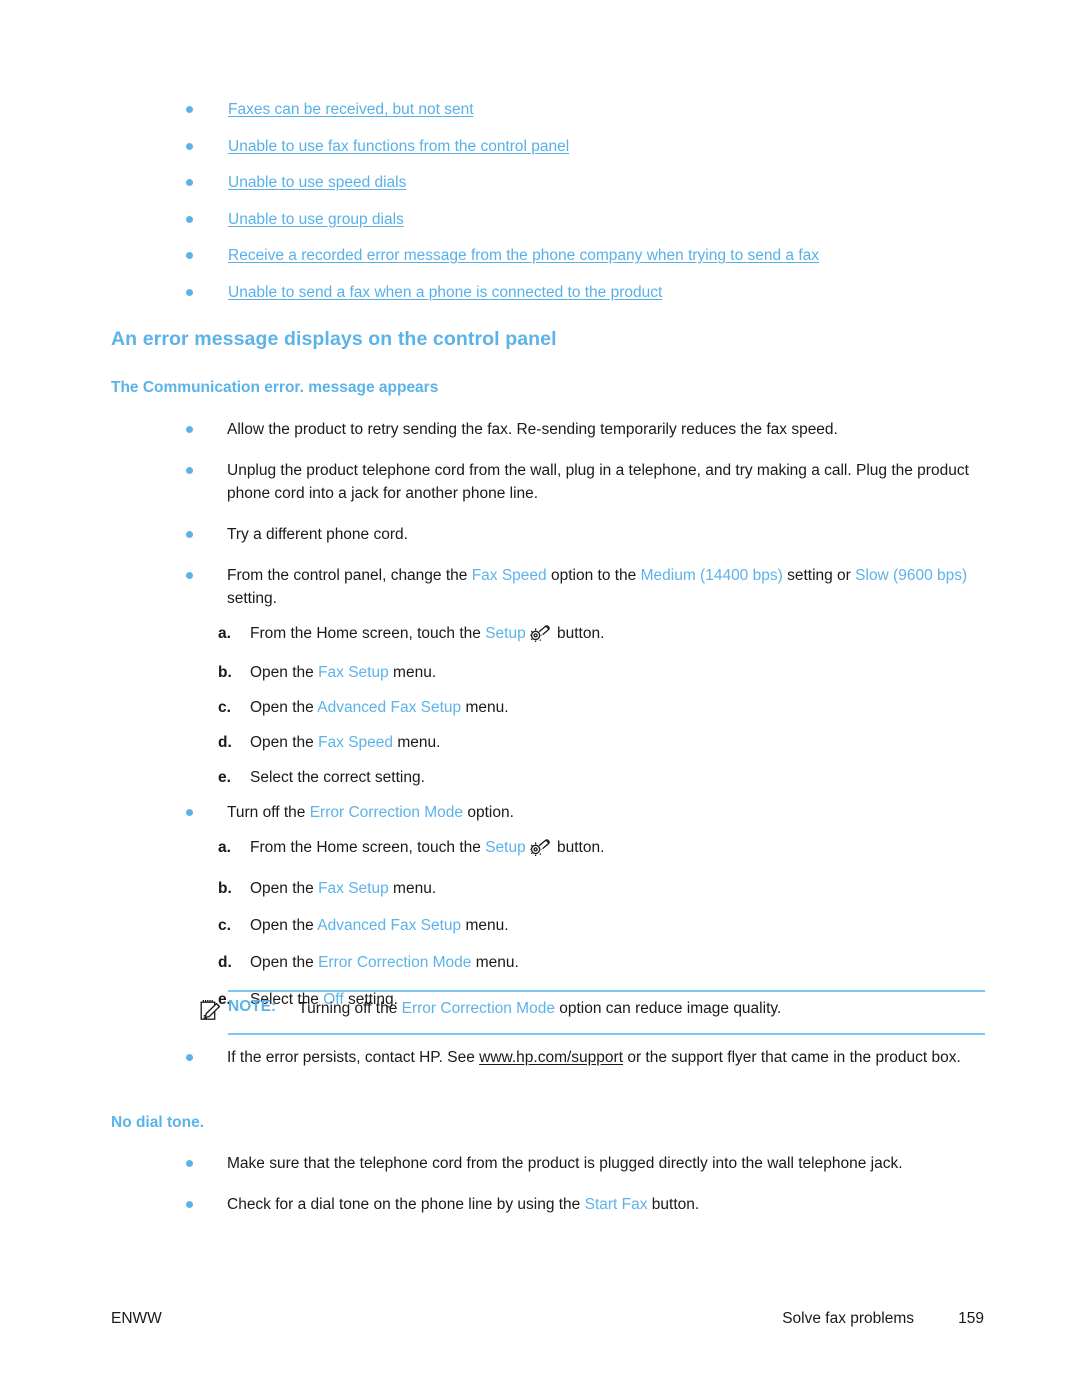 The width and height of the screenshot is (1080, 1397). What do you see at coordinates (317, 182) in the screenshot?
I see `cross-reference-link: Unable to use speed dials` at bounding box center [317, 182].